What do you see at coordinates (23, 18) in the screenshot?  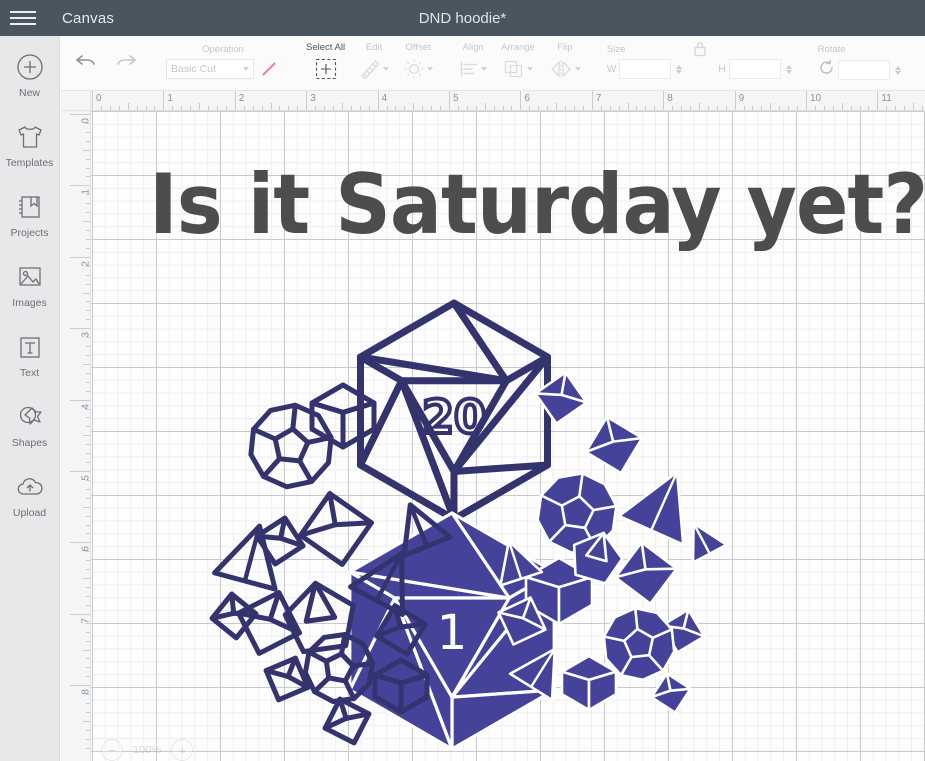 I see `hamburger-menu-icon` at bounding box center [23, 18].